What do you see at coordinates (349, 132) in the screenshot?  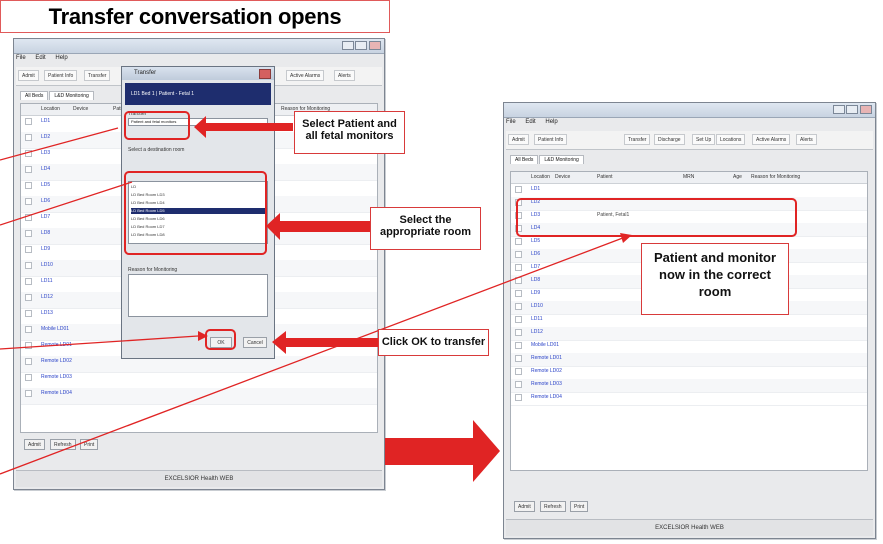 I see `callout-select-patient: Select Patient and all fetal monitors` at bounding box center [349, 132].